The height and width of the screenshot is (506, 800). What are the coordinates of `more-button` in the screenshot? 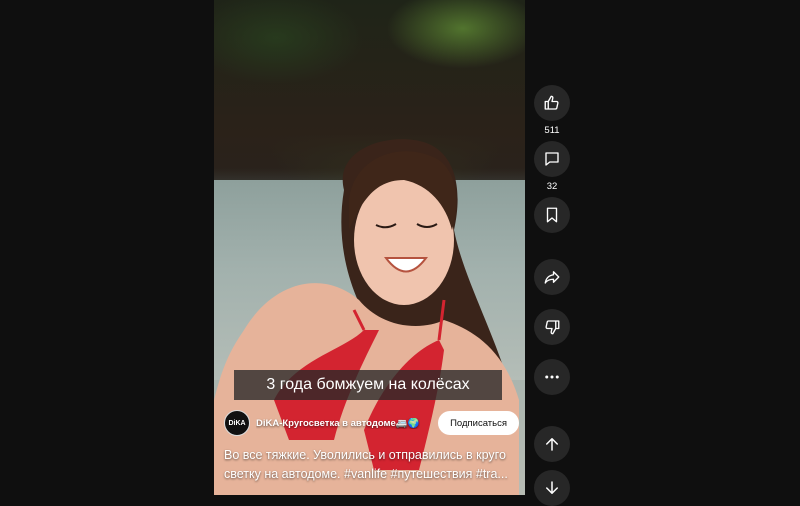 It's located at (552, 377).